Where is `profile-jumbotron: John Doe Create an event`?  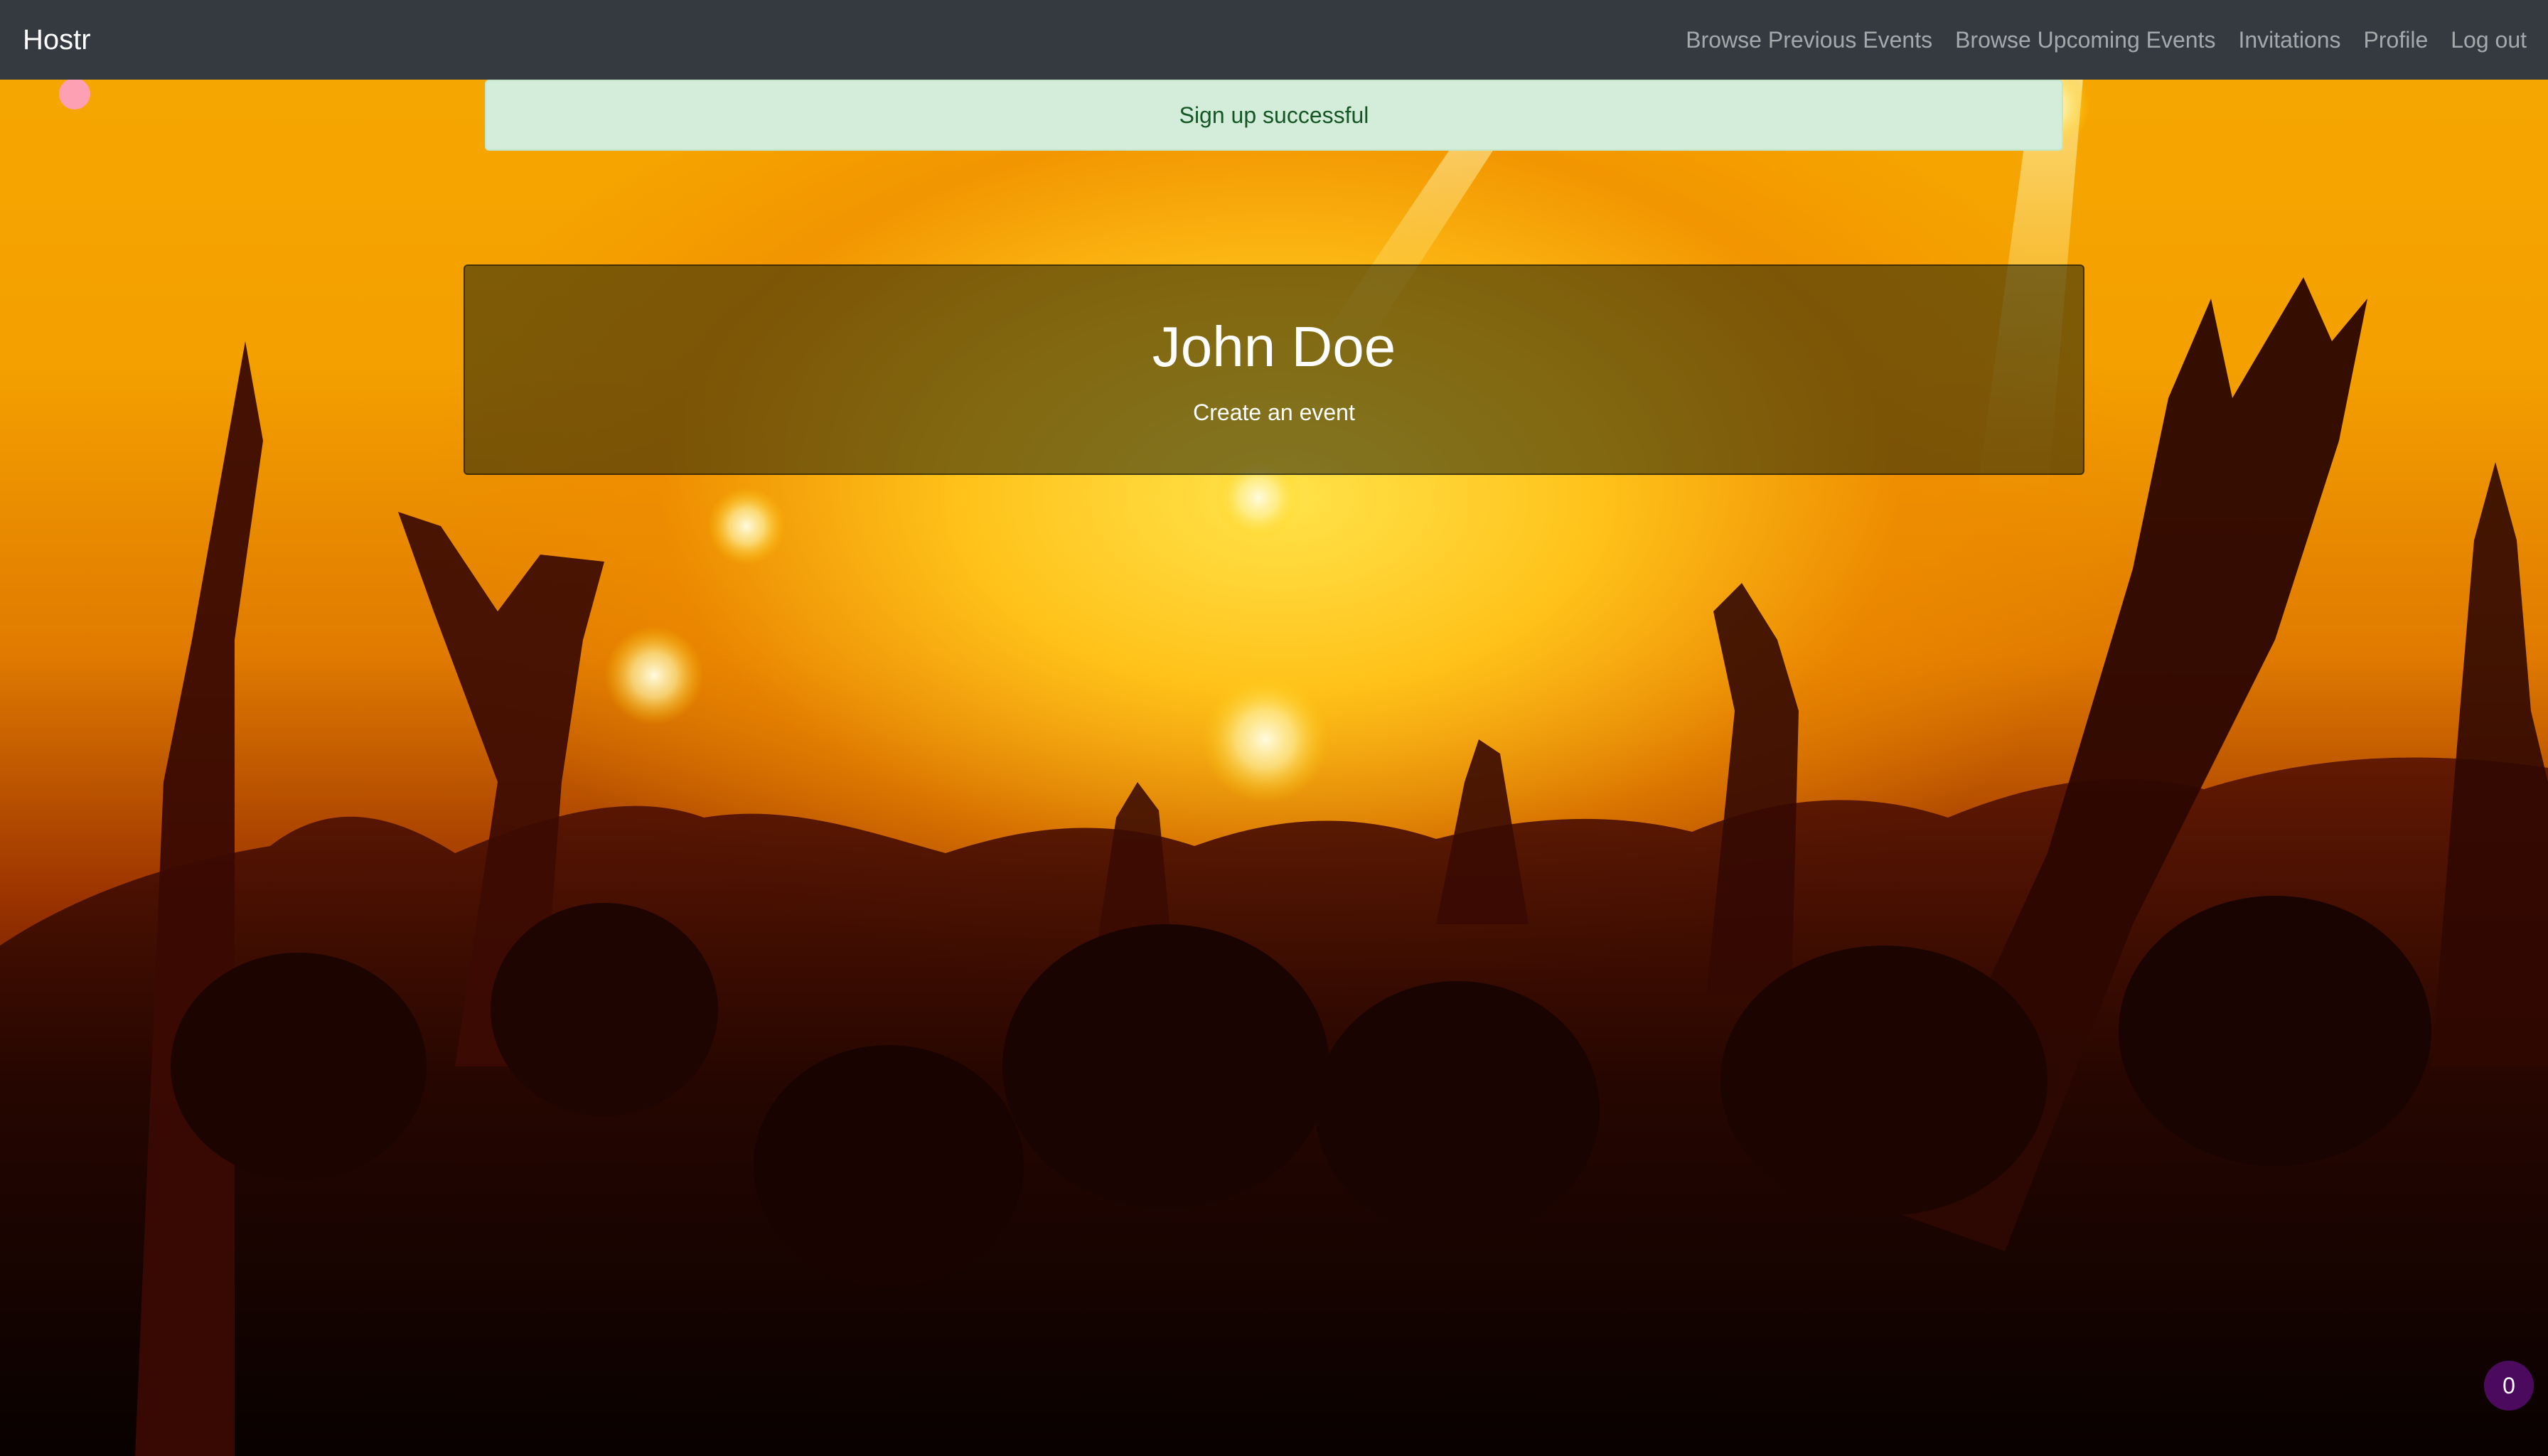 profile-jumbotron: John Doe Create an event is located at coordinates (1274, 370).